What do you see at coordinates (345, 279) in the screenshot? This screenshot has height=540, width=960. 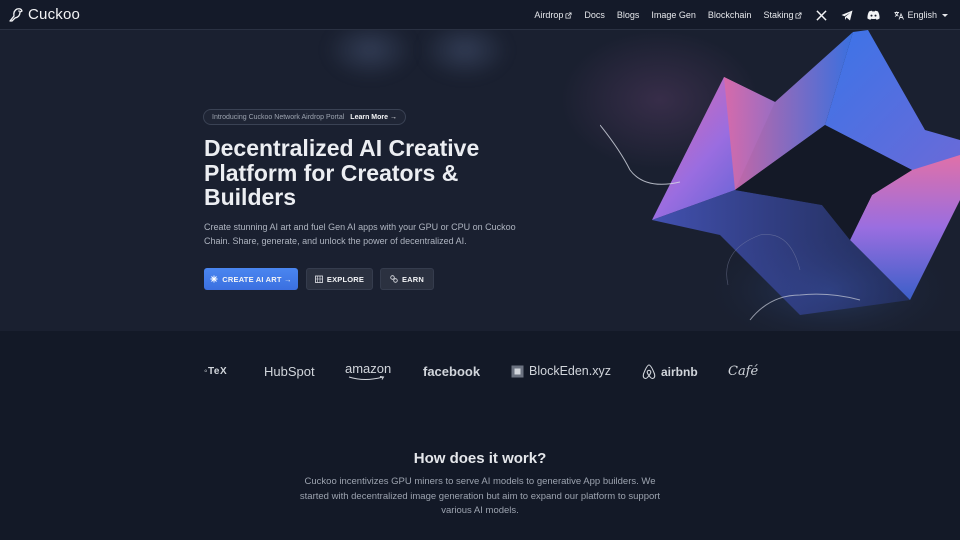 I see `explore-label: EXPLORE` at bounding box center [345, 279].